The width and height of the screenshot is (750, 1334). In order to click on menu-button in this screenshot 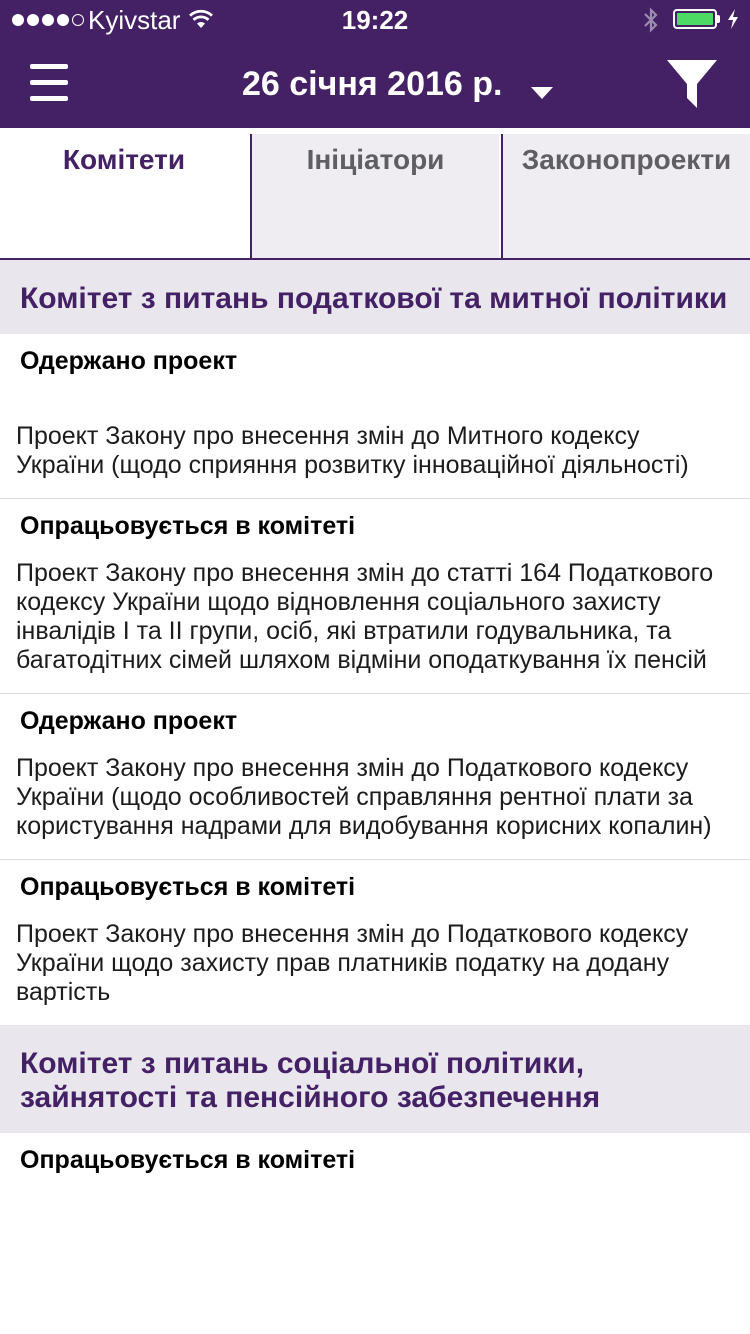, I will do `click(49, 83)`.